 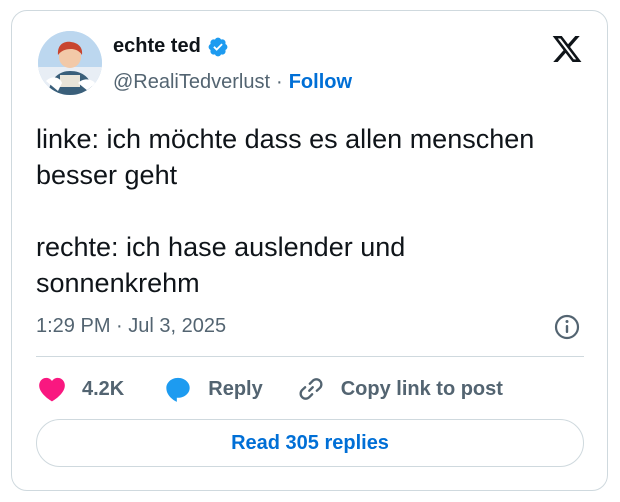 I want to click on copy-link-button: Copy link to post, so click(x=400, y=389).